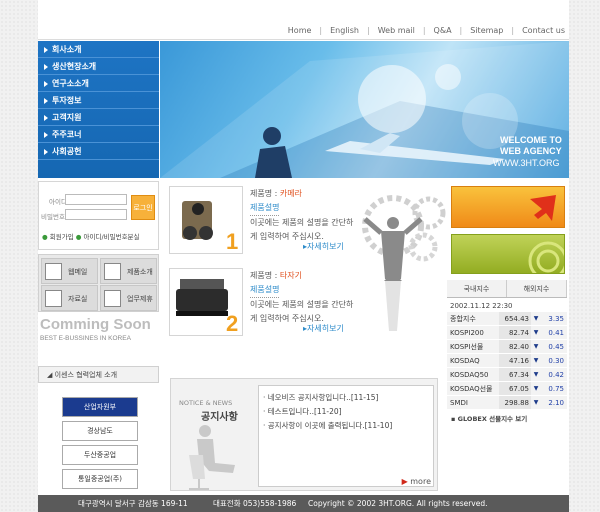 This screenshot has width=600, height=512. I want to click on partner-link-1: 산업자원부, so click(100, 407).